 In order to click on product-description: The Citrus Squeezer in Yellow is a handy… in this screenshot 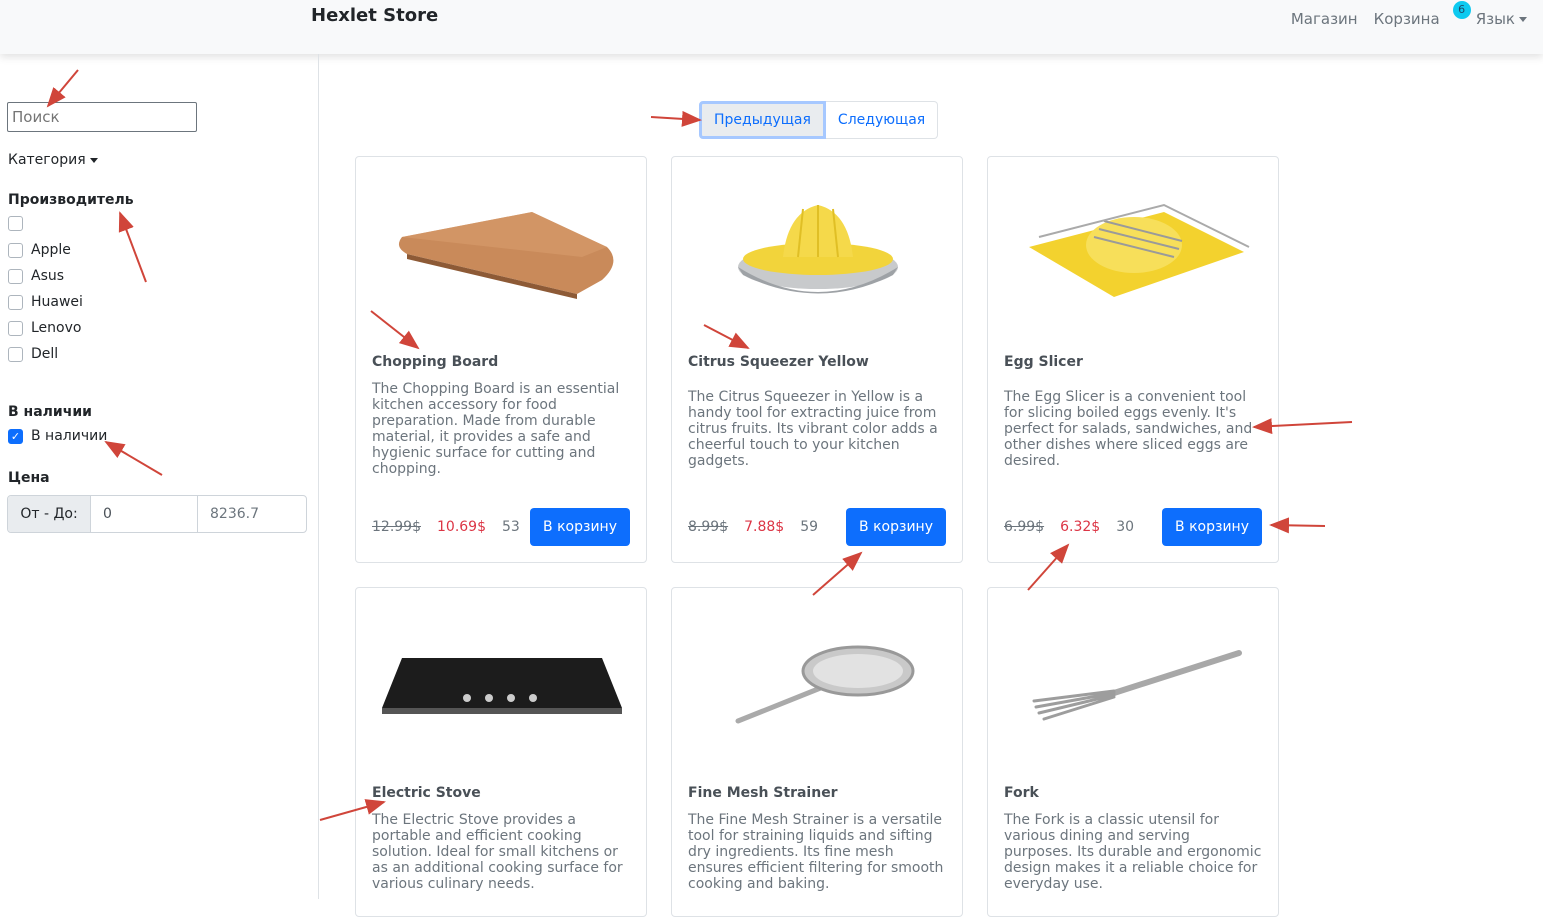, I will do `click(813, 429)`.